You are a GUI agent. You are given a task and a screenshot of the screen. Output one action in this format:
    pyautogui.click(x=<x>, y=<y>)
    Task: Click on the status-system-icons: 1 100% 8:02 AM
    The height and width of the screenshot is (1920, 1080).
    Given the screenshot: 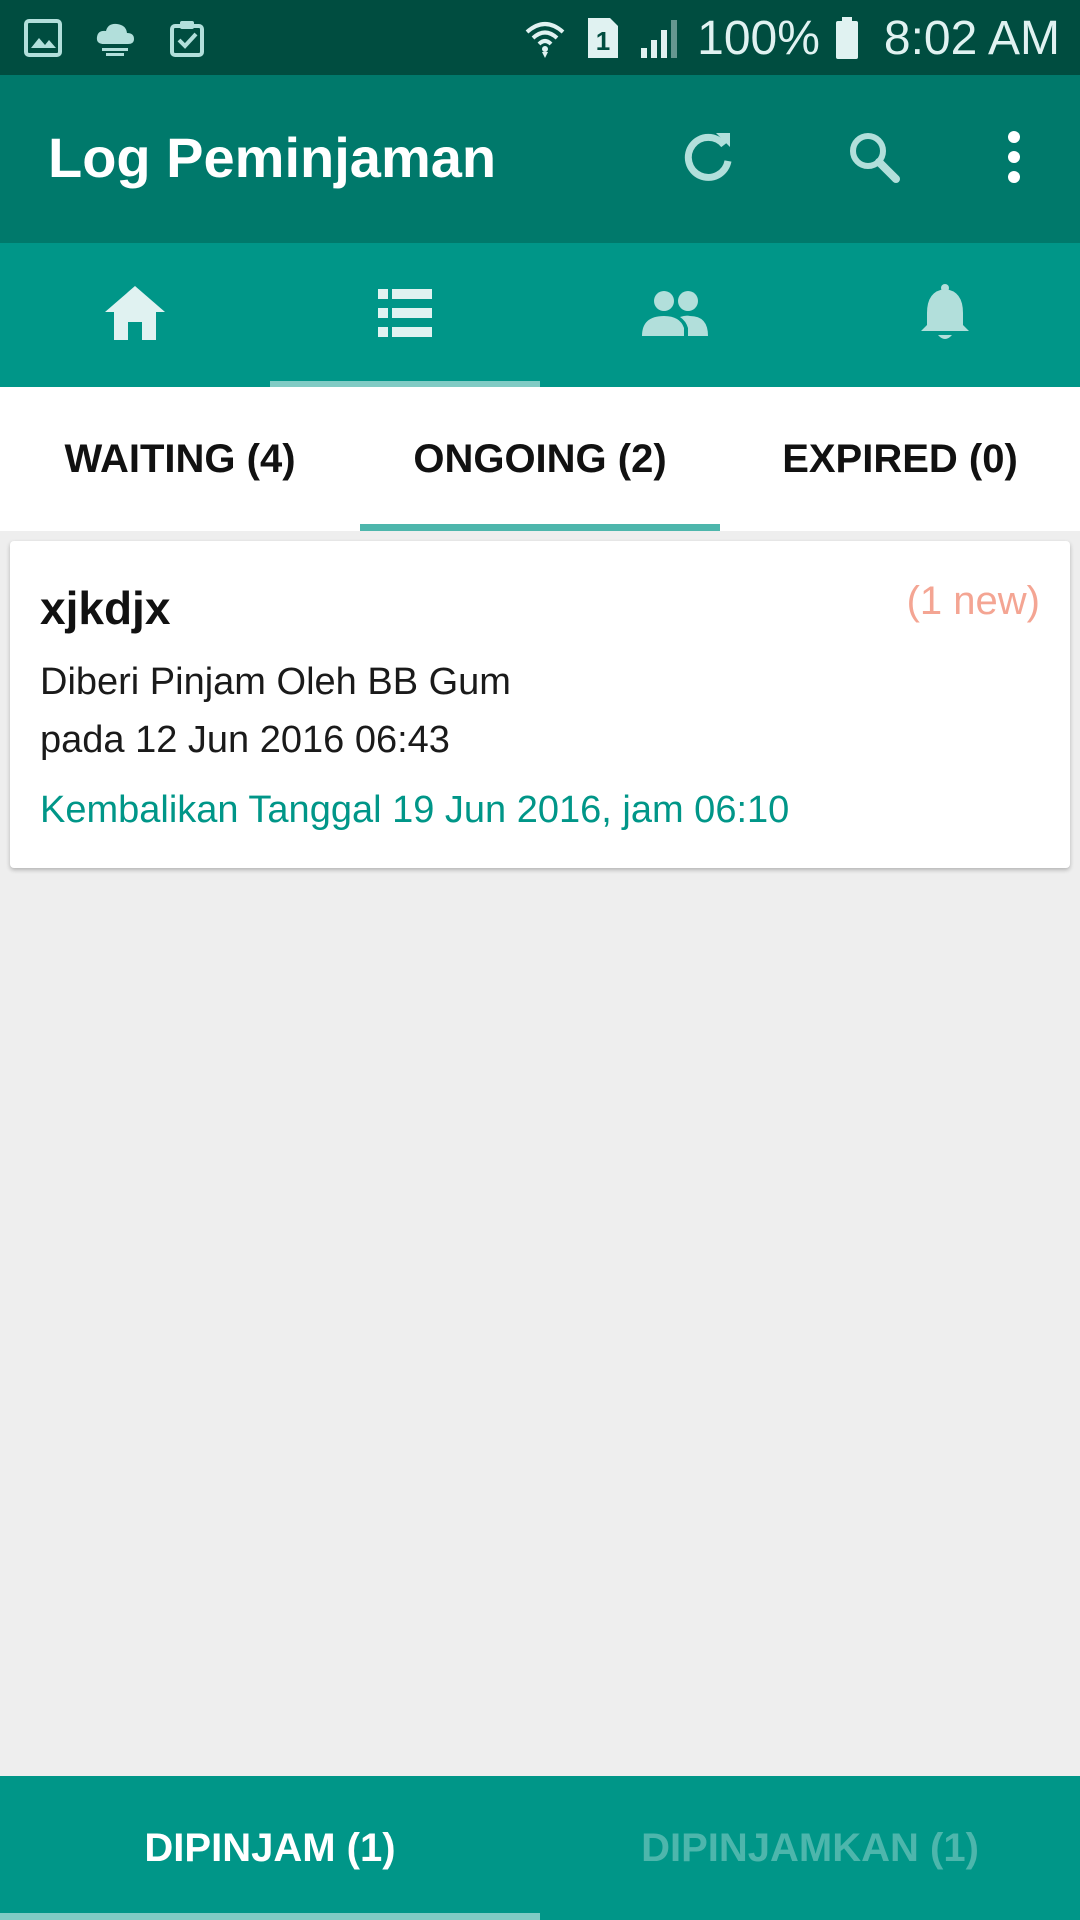 What is the action you would take?
    pyautogui.click(x=791, y=38)
    